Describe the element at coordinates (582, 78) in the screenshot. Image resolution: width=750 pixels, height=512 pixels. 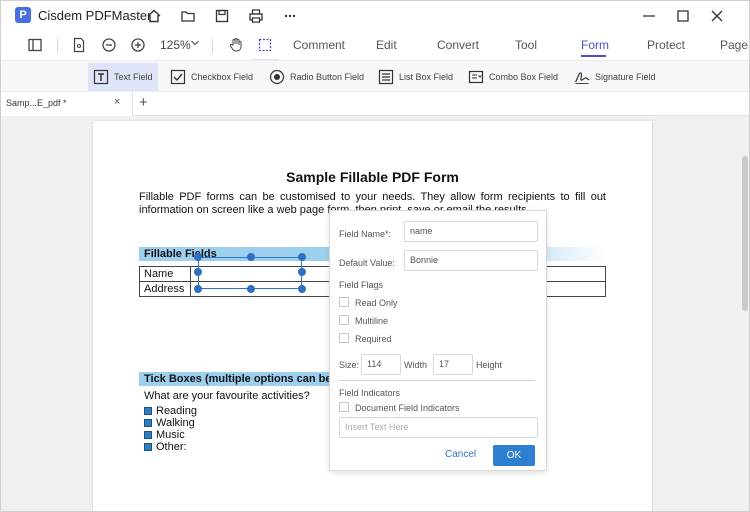
I see `signature-icon` at that location.